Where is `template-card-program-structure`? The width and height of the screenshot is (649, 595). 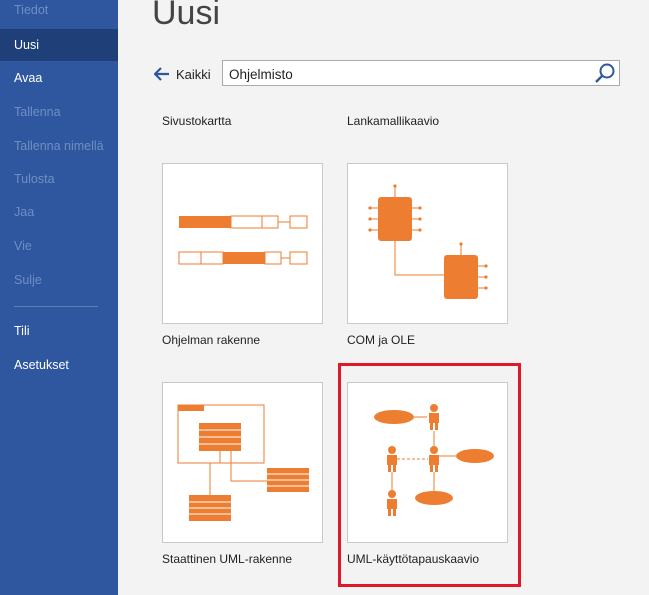
template-card-program-structure is located at coordinates (242, 243).